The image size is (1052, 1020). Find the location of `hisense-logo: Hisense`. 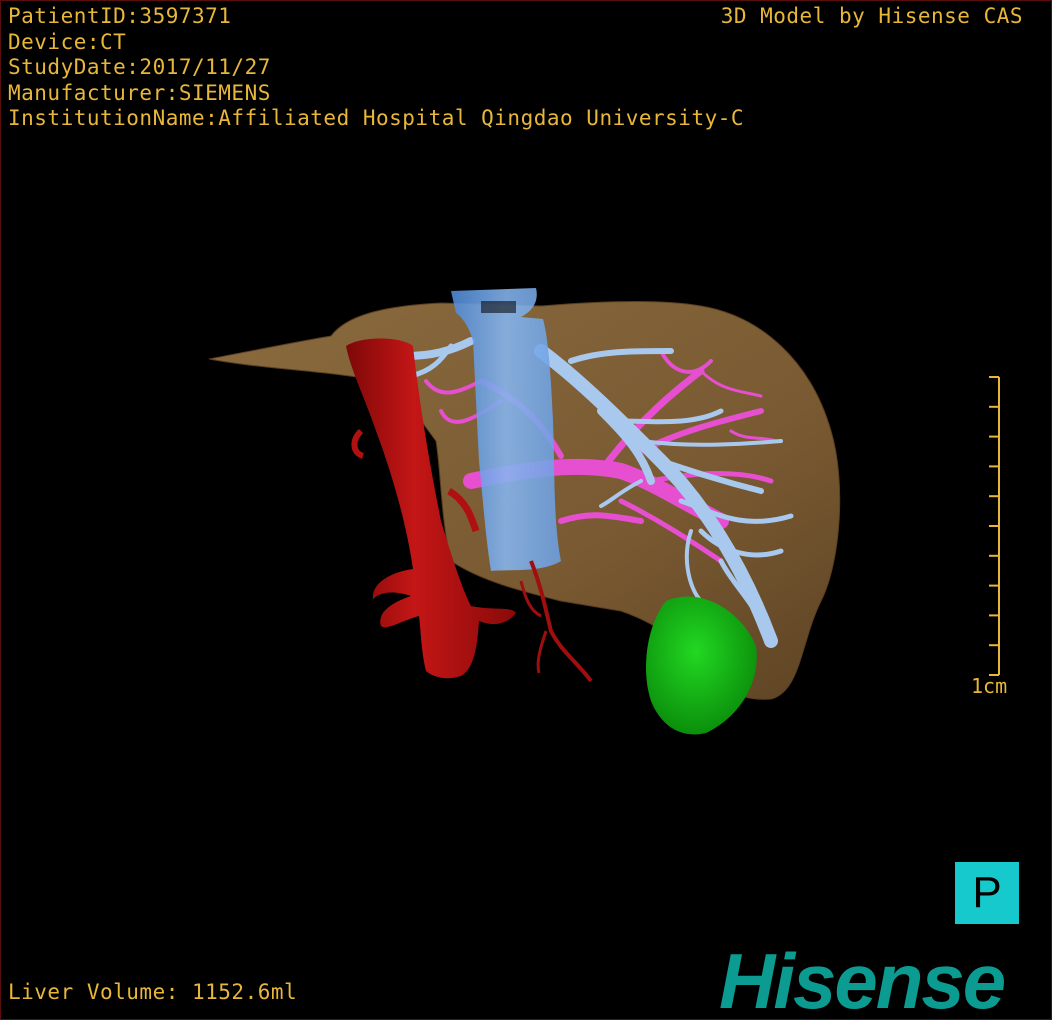

hisense-logo: Hisense is located at coordinates (862, 978).